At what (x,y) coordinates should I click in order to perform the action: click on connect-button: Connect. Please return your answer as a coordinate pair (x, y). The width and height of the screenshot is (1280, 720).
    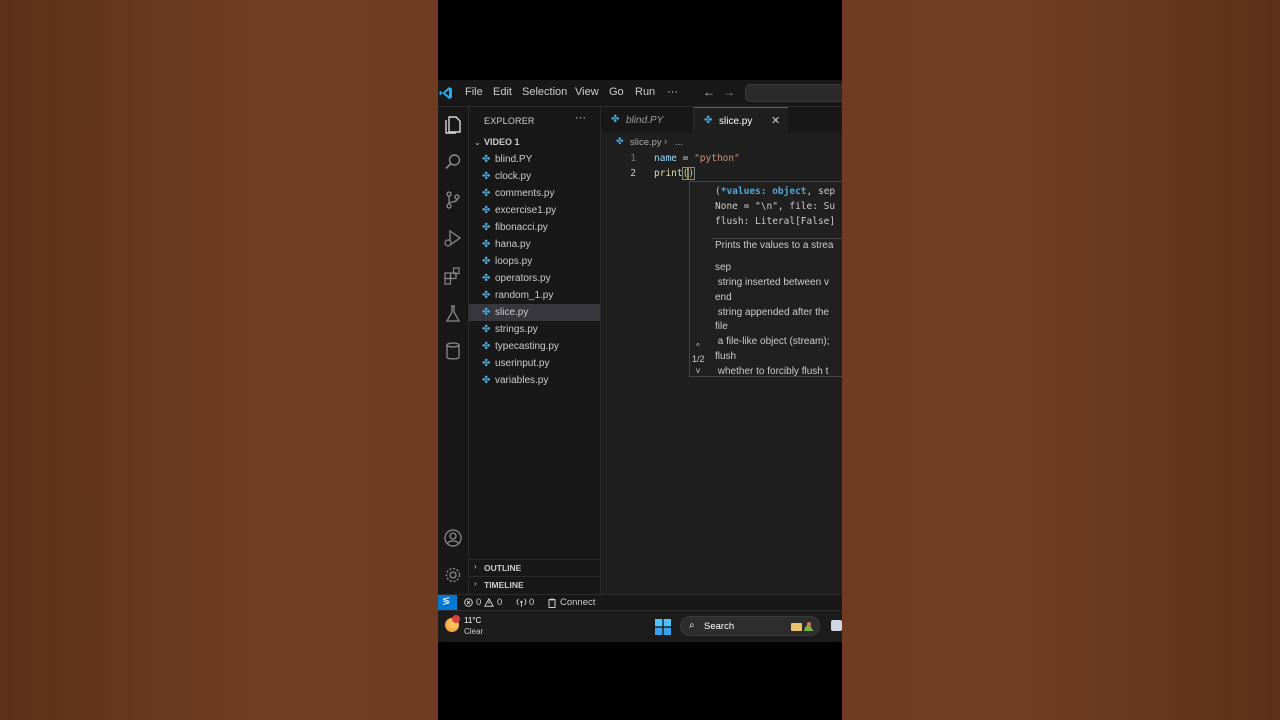
    Looking at the image, I should click on (577, 602).